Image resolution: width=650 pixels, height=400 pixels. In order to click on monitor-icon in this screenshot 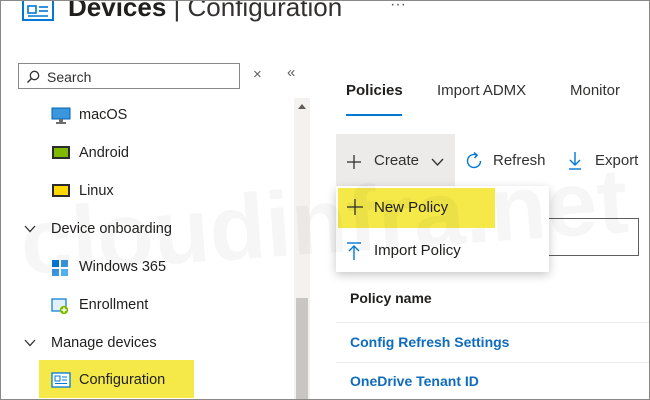, I will do `click(61, 115)`.